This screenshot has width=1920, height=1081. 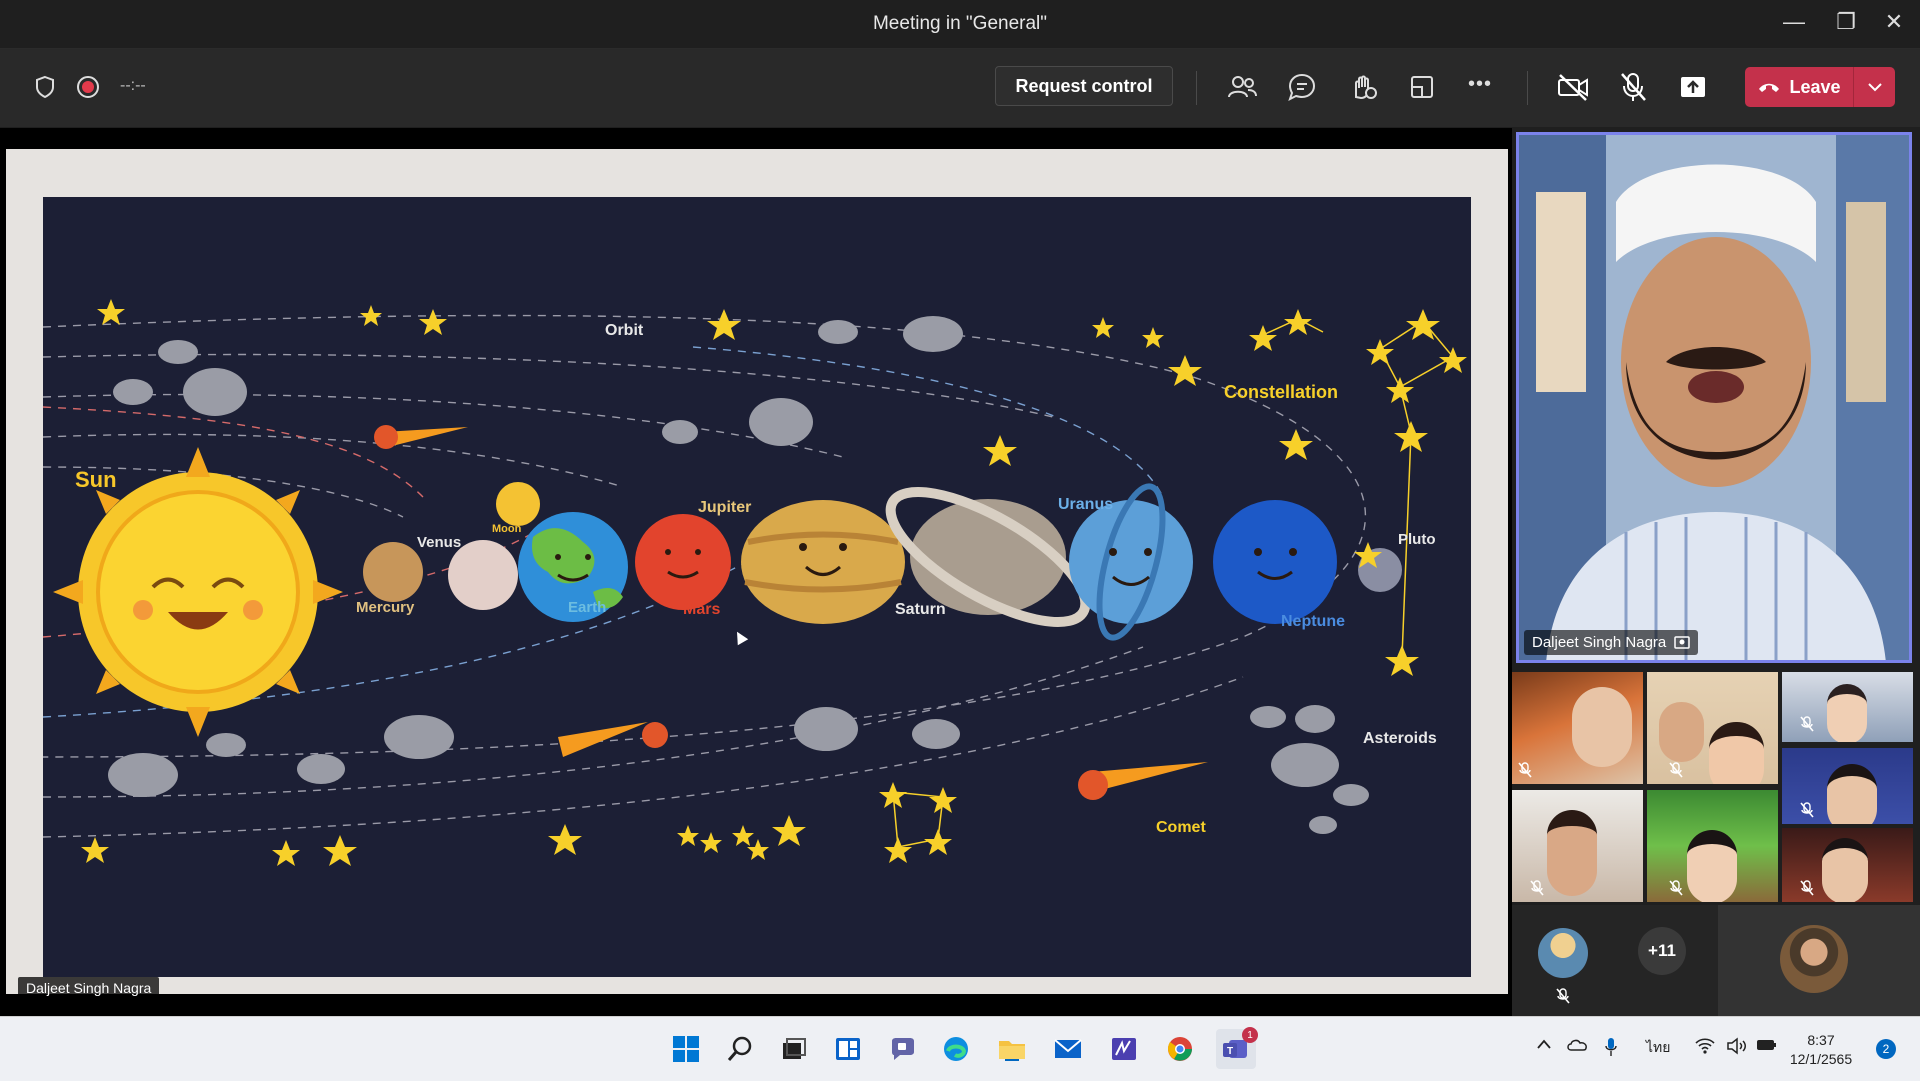 I want to click on rooms-icon, so click(x=1422, y=87).